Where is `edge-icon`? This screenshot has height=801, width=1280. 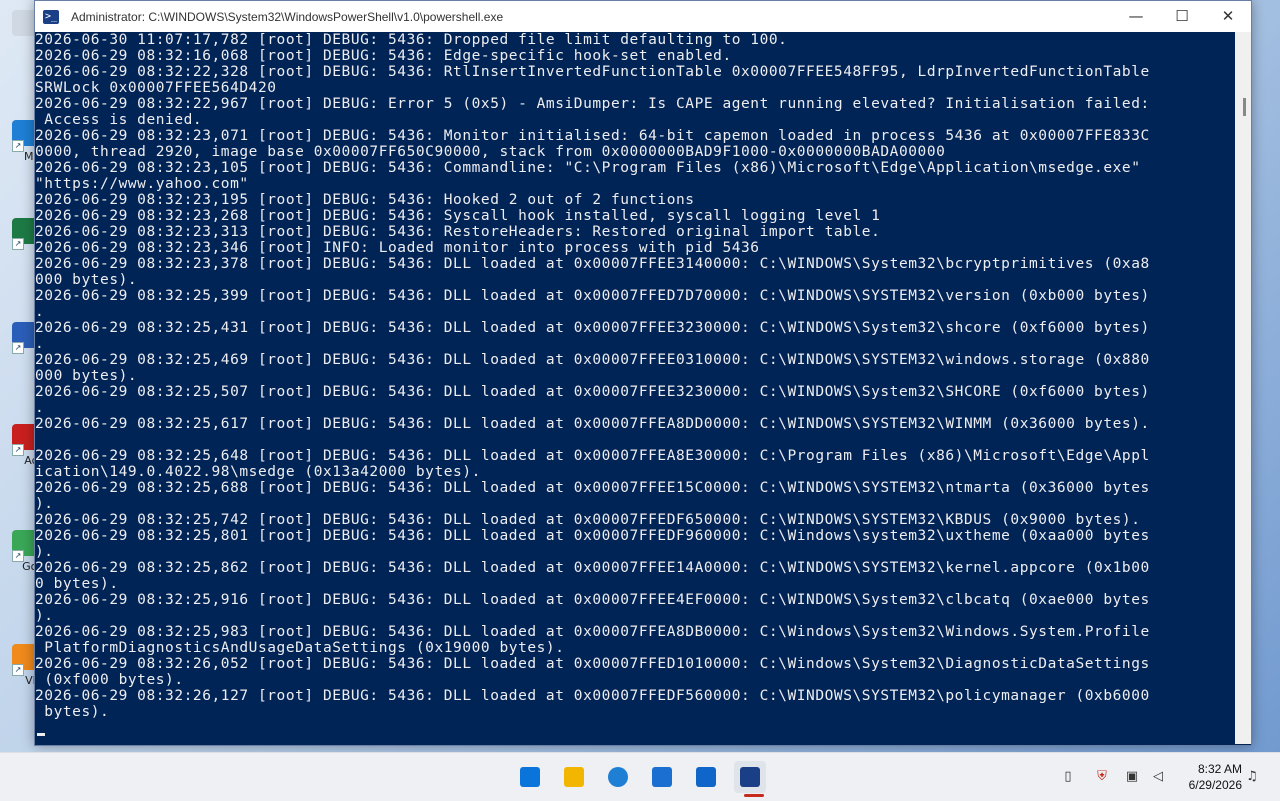
edge-icon is located at coordinates (618, 777).